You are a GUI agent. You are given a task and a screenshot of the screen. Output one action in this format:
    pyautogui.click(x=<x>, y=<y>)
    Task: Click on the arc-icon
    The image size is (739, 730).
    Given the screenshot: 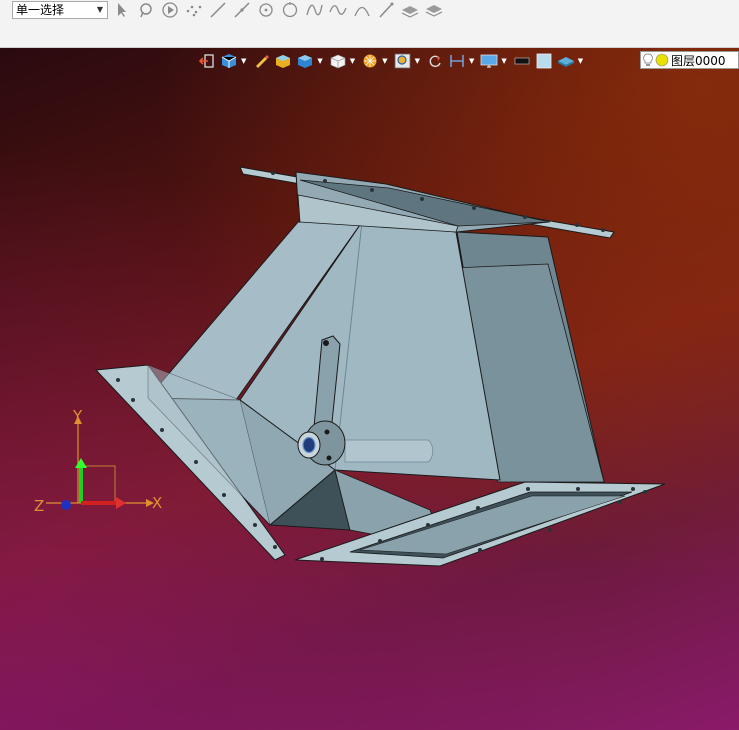 What is the action you would take?
    pyautogui.click(x=362, y=10)
    